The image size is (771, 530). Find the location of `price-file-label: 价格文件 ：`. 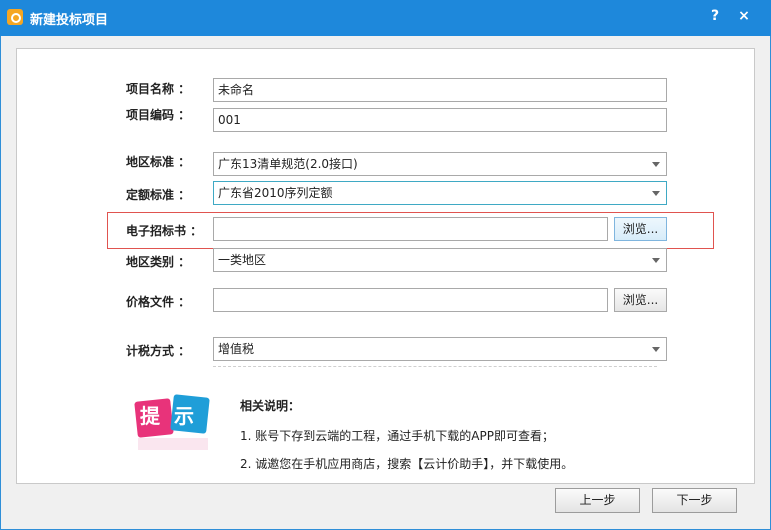

price-file-label: 价格文件 ： is located at coordinates (158, 302).